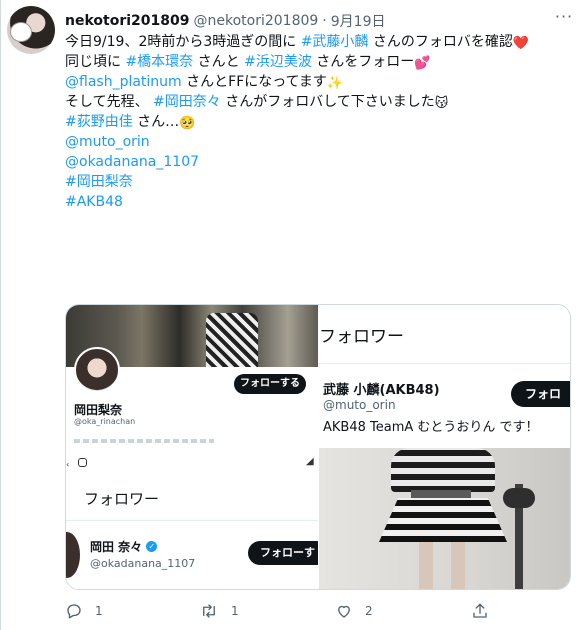 This screenshot has height=630, width=584. What do you see at coordinates (441, 494) in the screenshot?
I see `belt` at bounding box center [441, 494].